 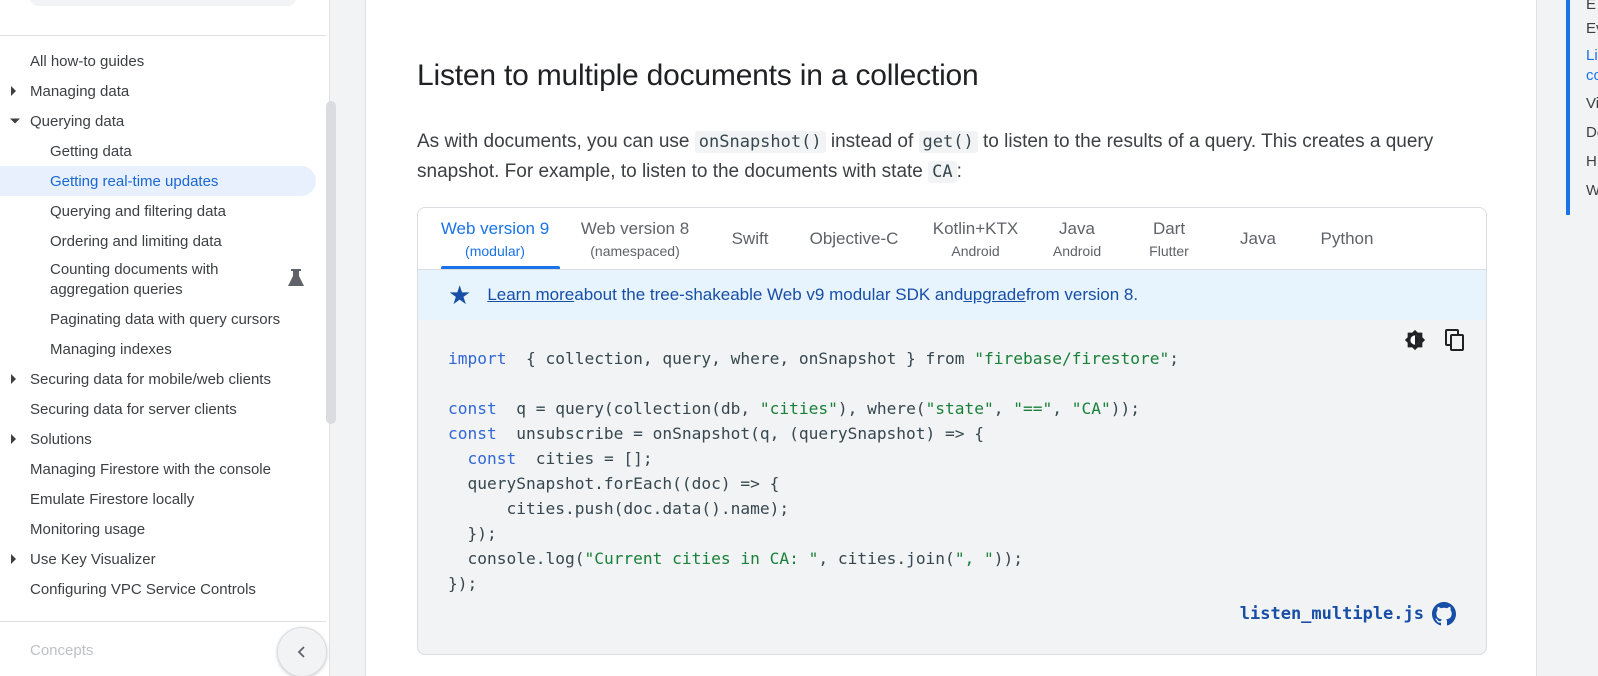 I want to click on language-tab: Web version 8 (namespaced), so click(x=635, y=238).